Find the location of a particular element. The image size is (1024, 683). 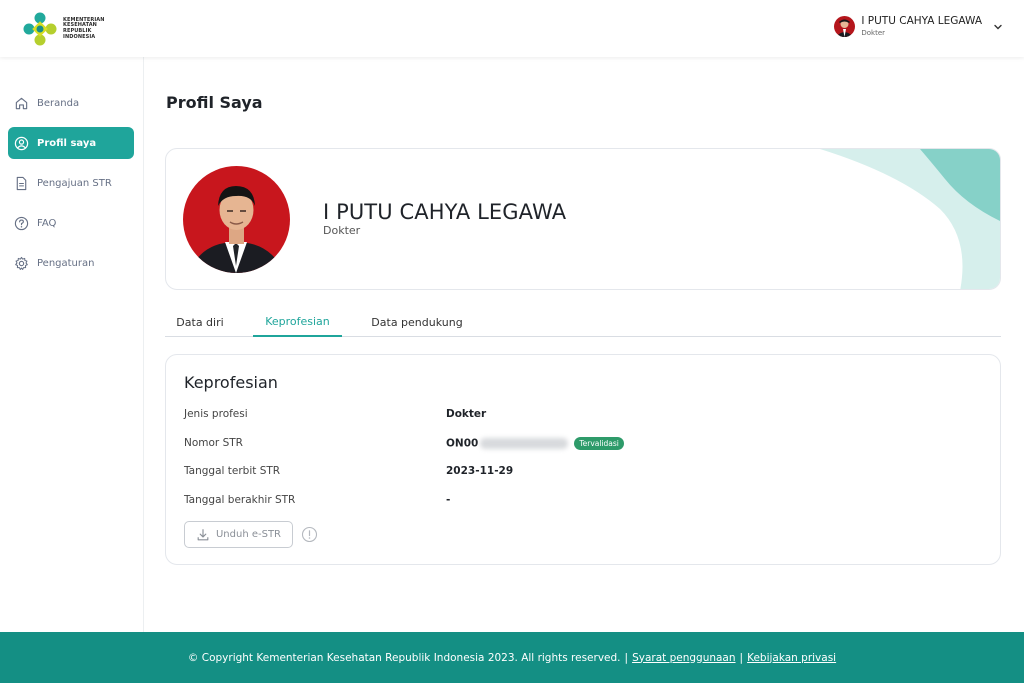

sidebar-item-label: Profil saya is located at coordinates (67, 143).